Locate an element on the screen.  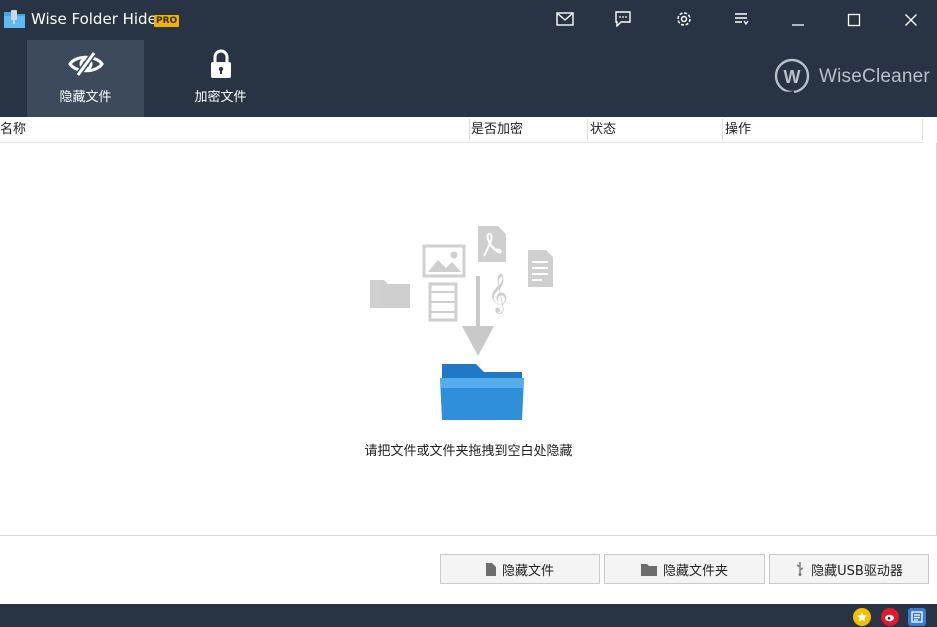
usb-icon is located at coordinates (800, 569).